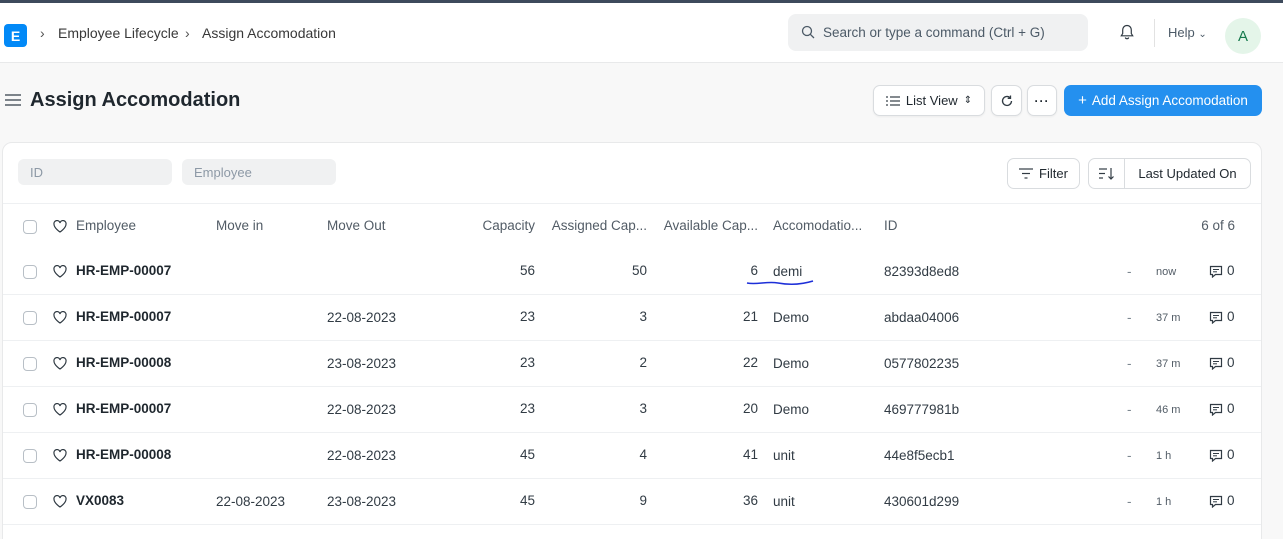  I want to click on chevron-updown-icon: ⇕, so click(968, 100).